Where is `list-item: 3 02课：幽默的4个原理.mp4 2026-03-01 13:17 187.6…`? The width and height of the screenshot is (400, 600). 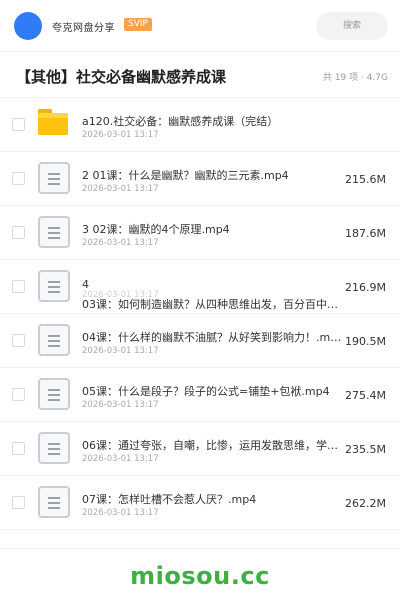
list-item: 3 02课：幽默的4个原理.mp4 2026-03-01 13:17 187.6… is located at coordinates (200, 233).